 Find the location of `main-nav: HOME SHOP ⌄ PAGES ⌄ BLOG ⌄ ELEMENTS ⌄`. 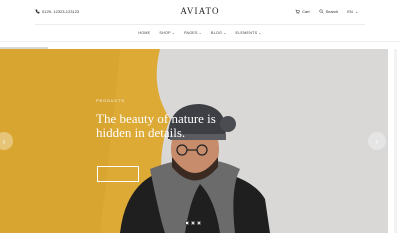

main-nav: HOME SHOP ⌄ PAGES ⌄ BLOG ⌄ ELEMENTS ⌄ is located at coordinates (200, 33).